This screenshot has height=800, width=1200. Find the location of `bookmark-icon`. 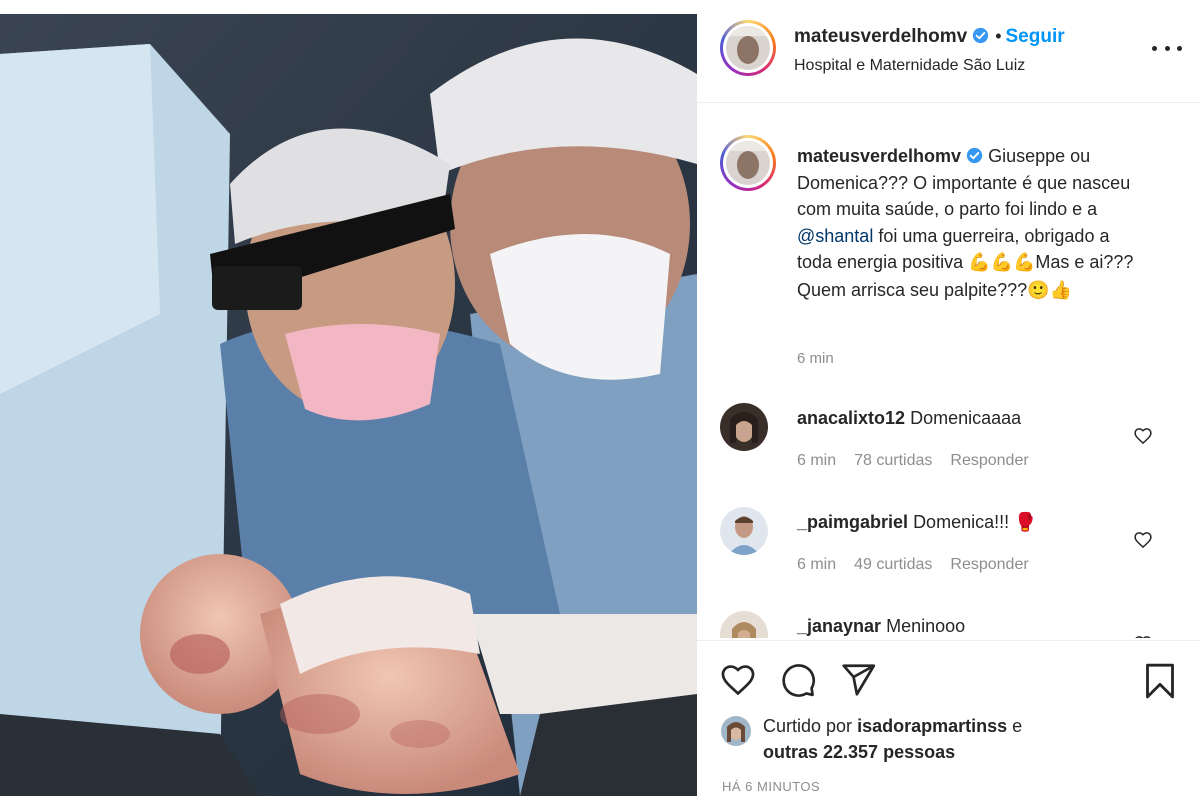

bookmark-icon is located at coordinates (1160, 681).